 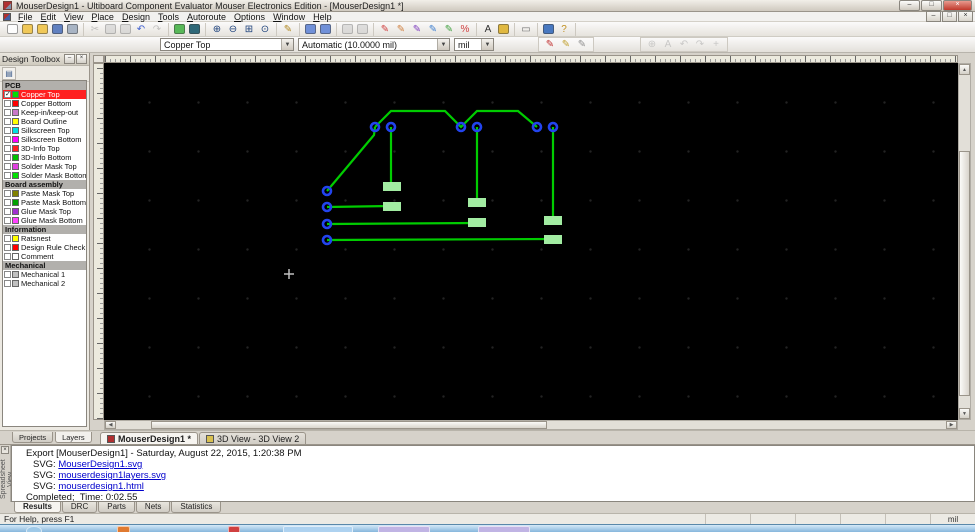 What do you see at coordinates (488, 29) in the screenshot?
I see `text-tool-icon: A` at bounding box center [488, 29].